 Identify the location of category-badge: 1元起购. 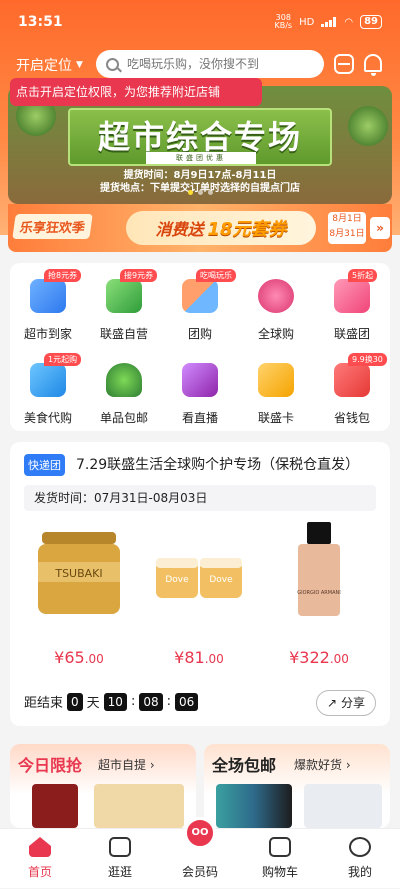
(63, 359).